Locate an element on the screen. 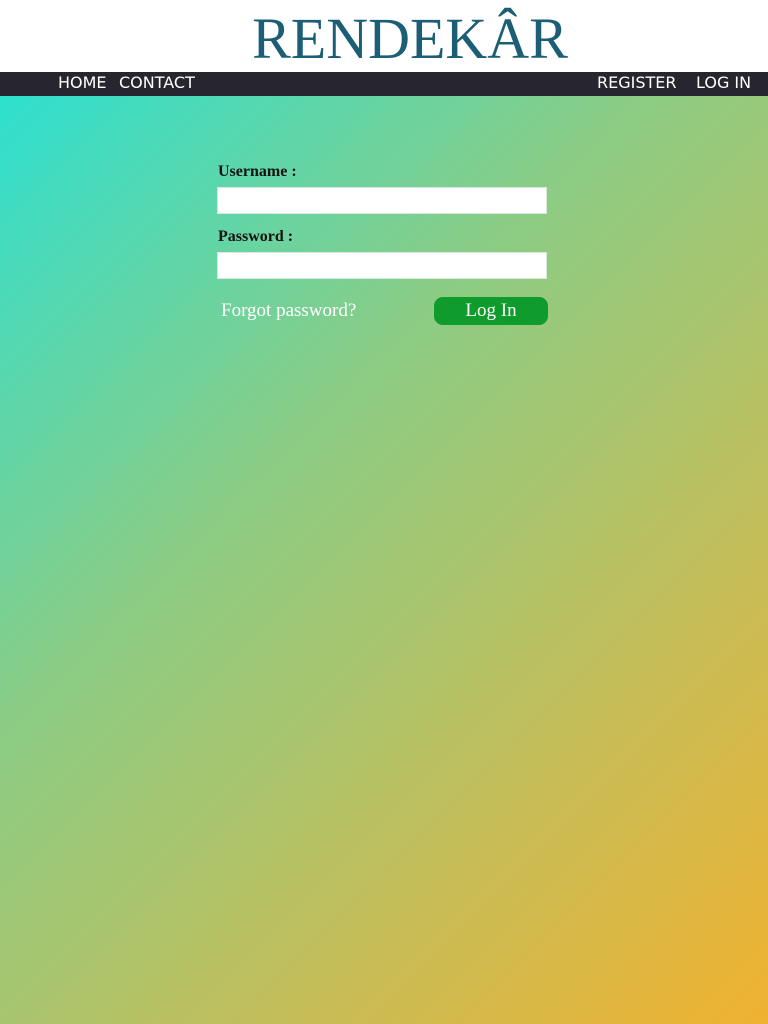 The width and height of the screenshot is (768, 1024). nav-home-link: HOME is located at coordinates (82, 84).